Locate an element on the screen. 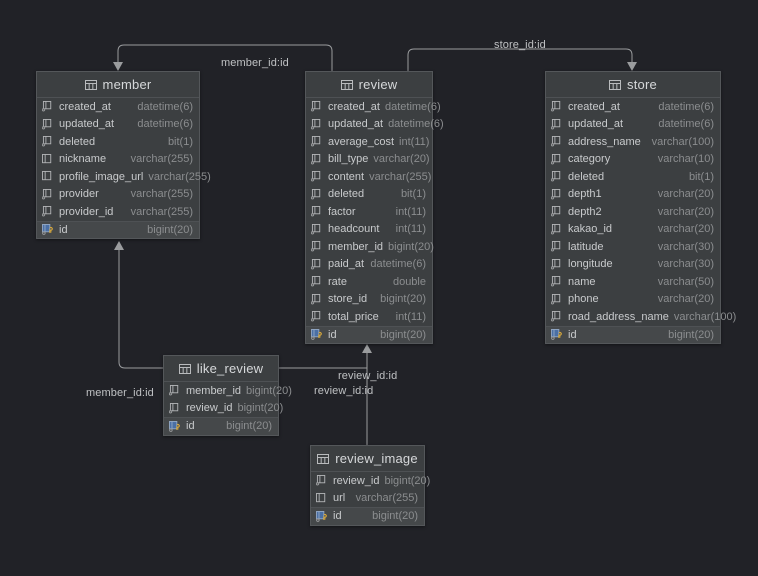 The height and width of the screenshot is (576, 758). column-row: longitude varchar(30) is located at coordinates (633, 265).